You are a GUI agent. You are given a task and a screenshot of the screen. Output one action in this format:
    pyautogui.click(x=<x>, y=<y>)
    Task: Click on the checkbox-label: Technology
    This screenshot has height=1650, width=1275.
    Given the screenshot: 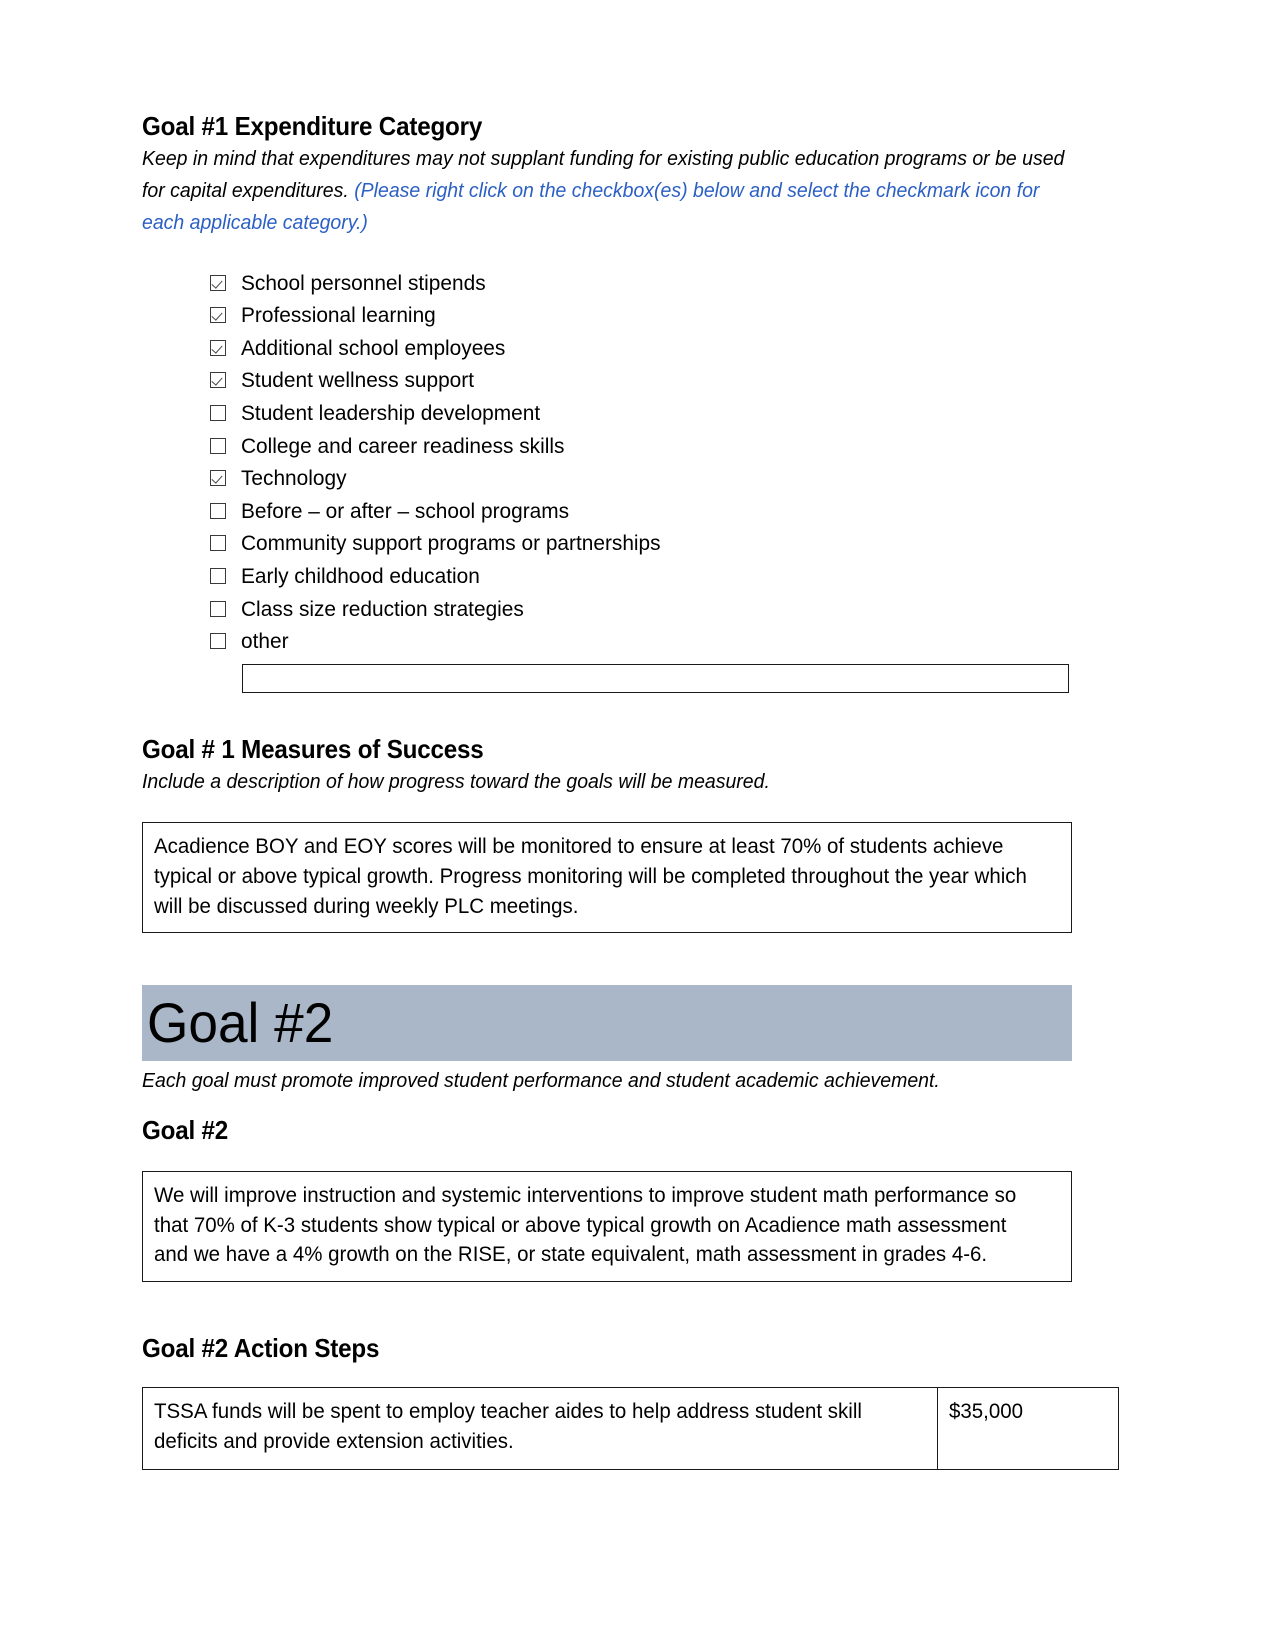 What is the action you would take?
    pyautogui.click(x=294, y=478)
    